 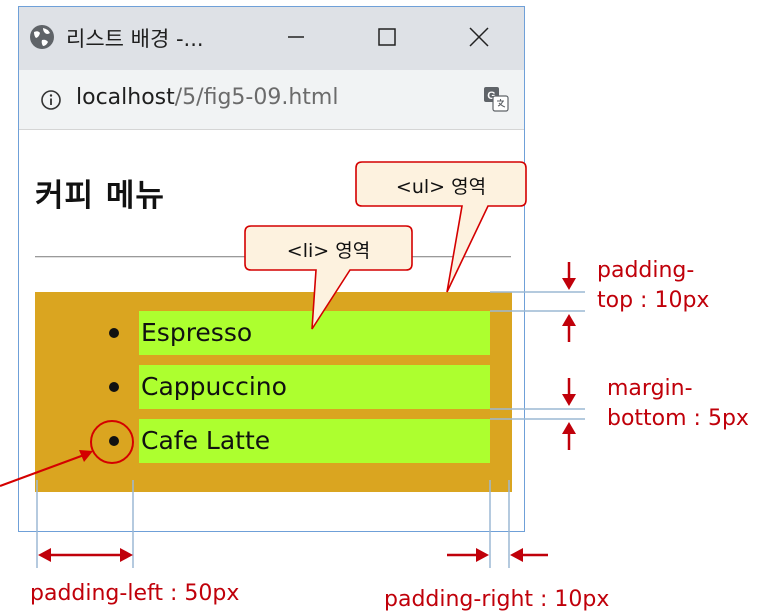 What do you see at coordinates (85, 555) in the screenshot?
I see `padding-left-arrow` at bounding box center [85, 555].